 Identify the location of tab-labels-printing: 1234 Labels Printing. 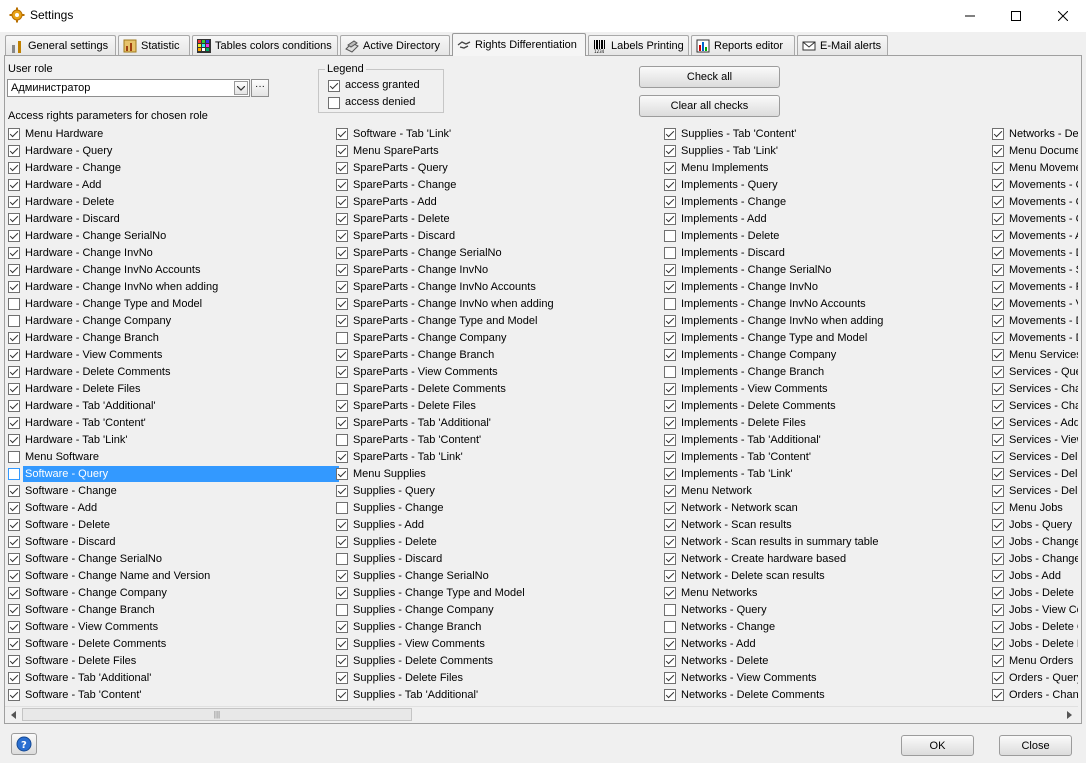
(638, 45).